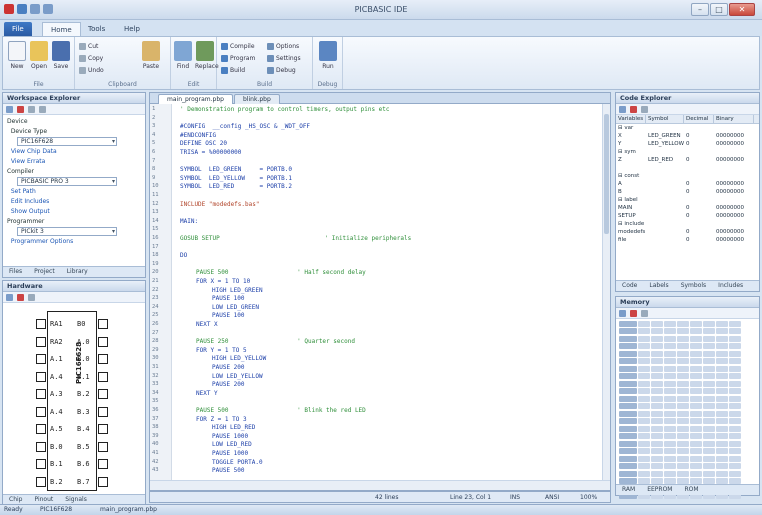 The image size is (762, 515). Describe the element at coordinates (633, 313) in the screenshot. I see `delete-icon` at that location.